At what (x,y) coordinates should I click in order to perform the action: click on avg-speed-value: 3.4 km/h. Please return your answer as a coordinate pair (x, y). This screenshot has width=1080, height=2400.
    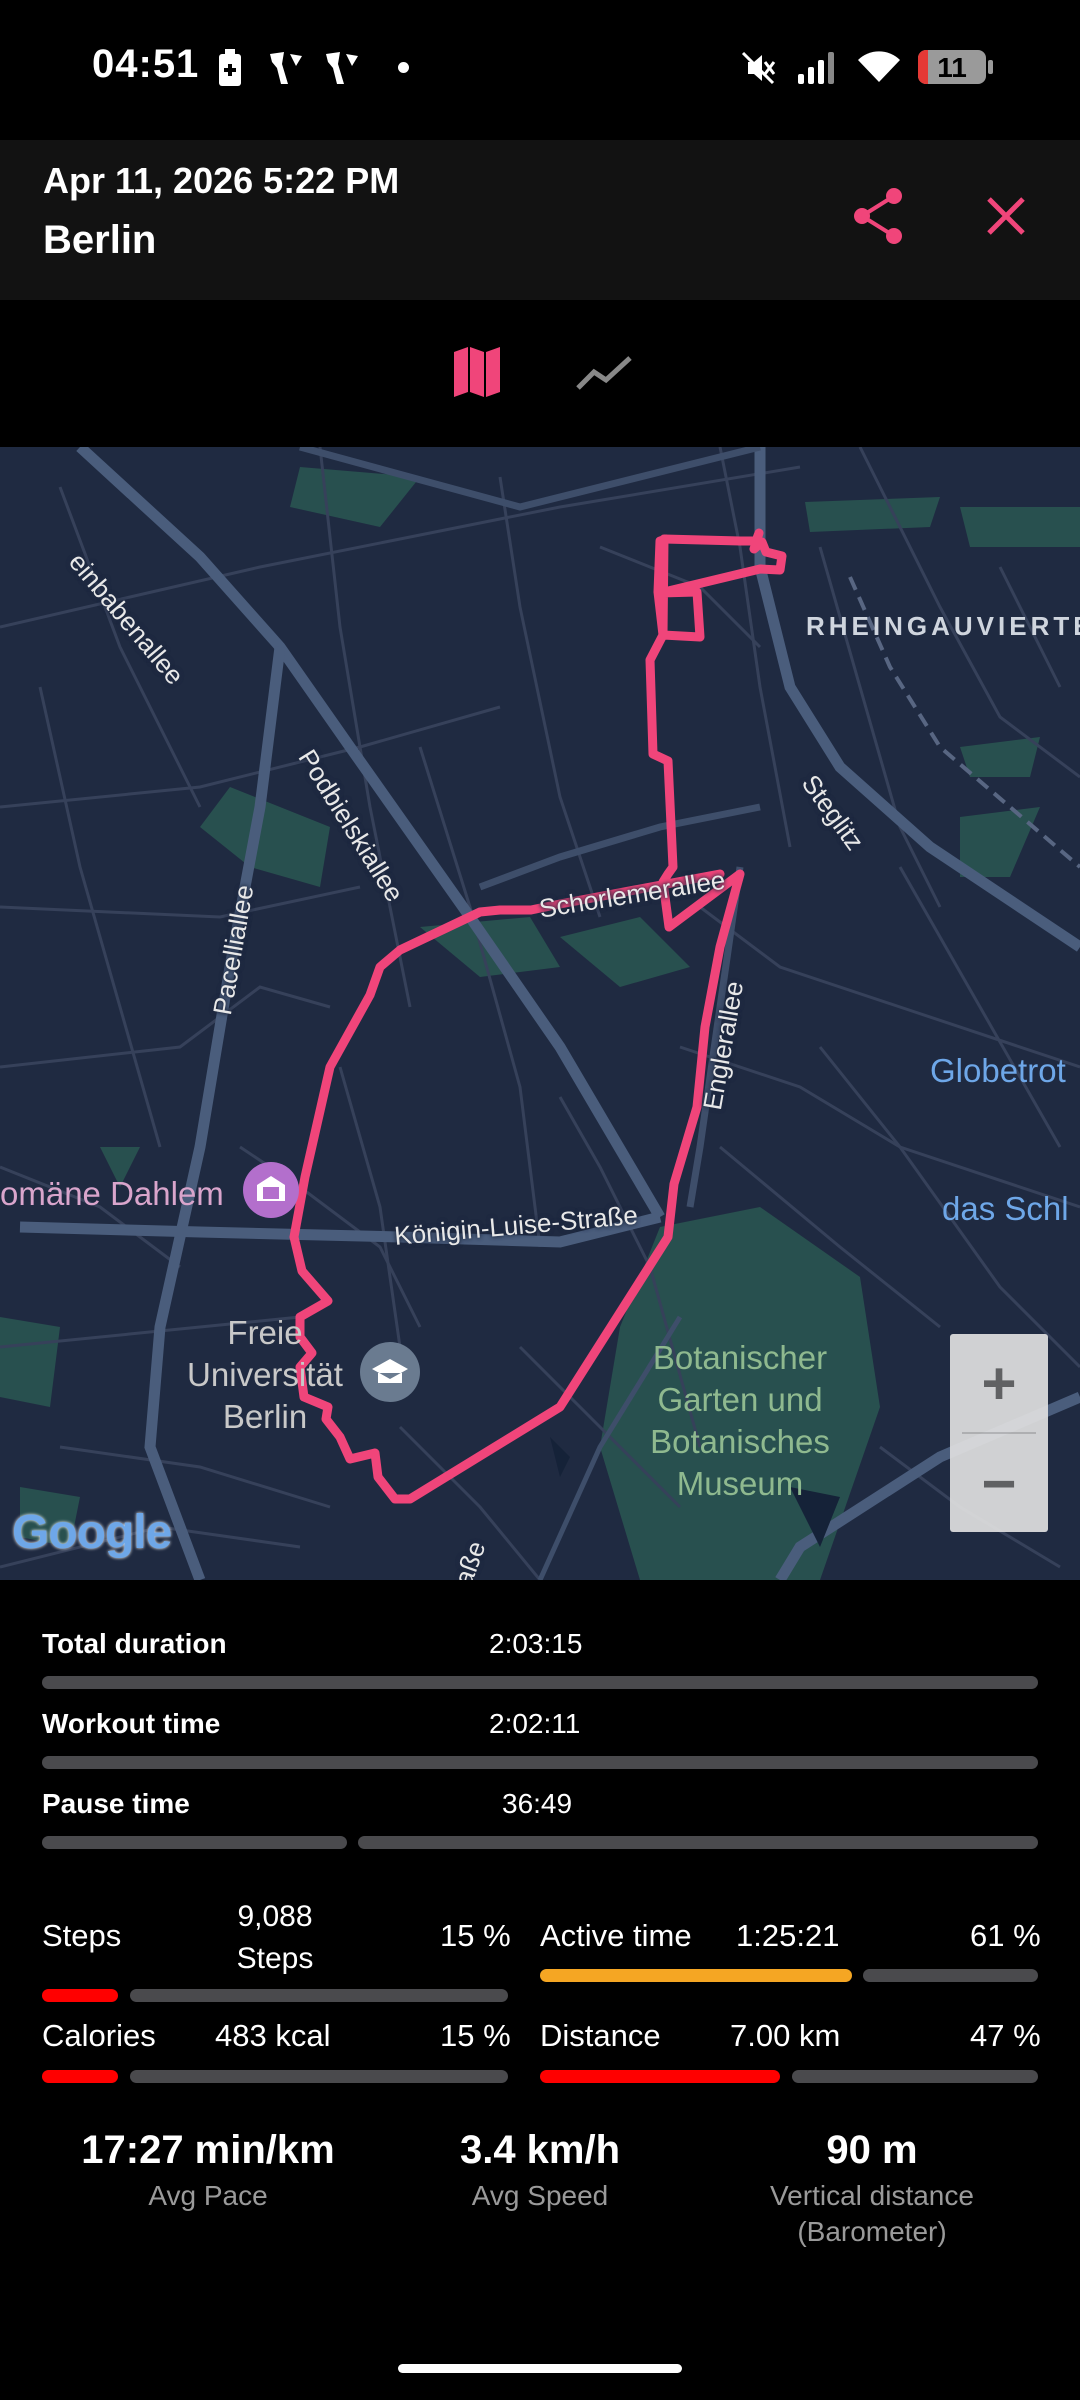
    Looking at the image, I should click on (540, 2150).